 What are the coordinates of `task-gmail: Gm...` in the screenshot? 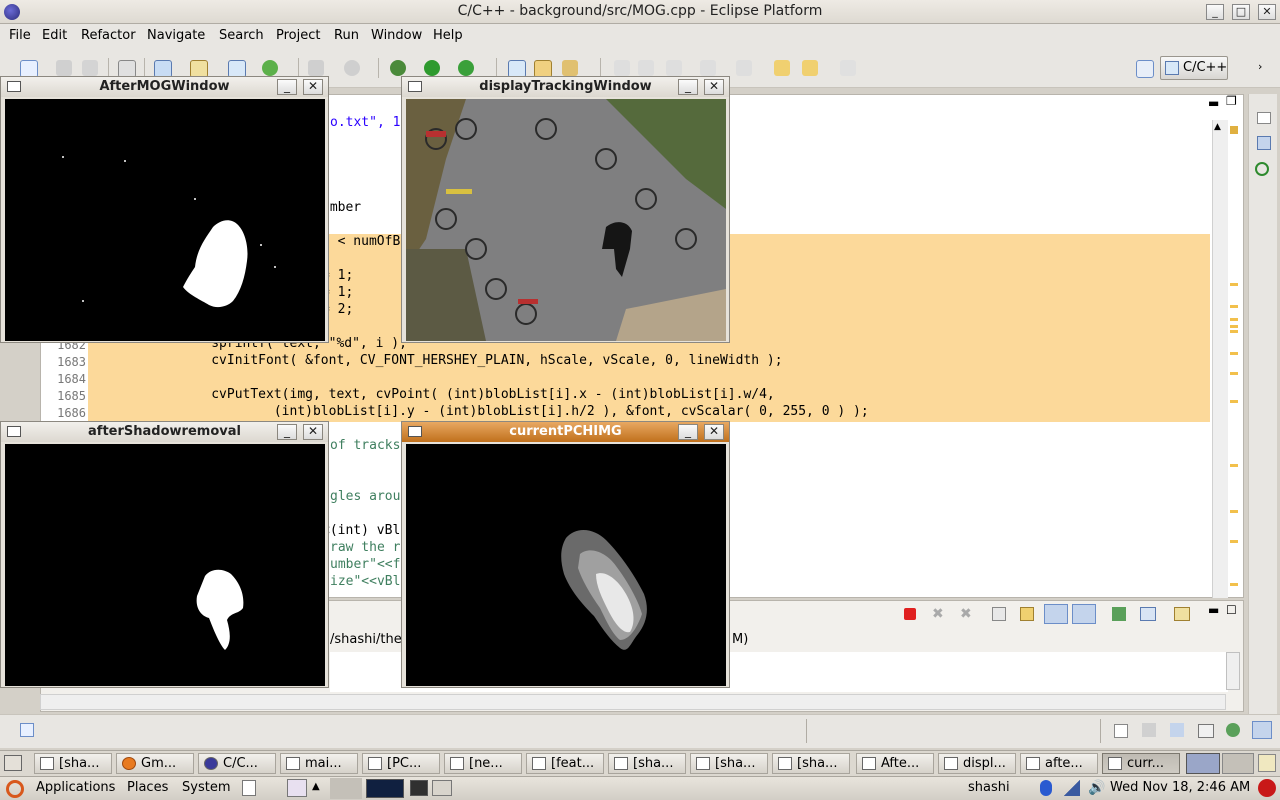 It's located at (155, 763).